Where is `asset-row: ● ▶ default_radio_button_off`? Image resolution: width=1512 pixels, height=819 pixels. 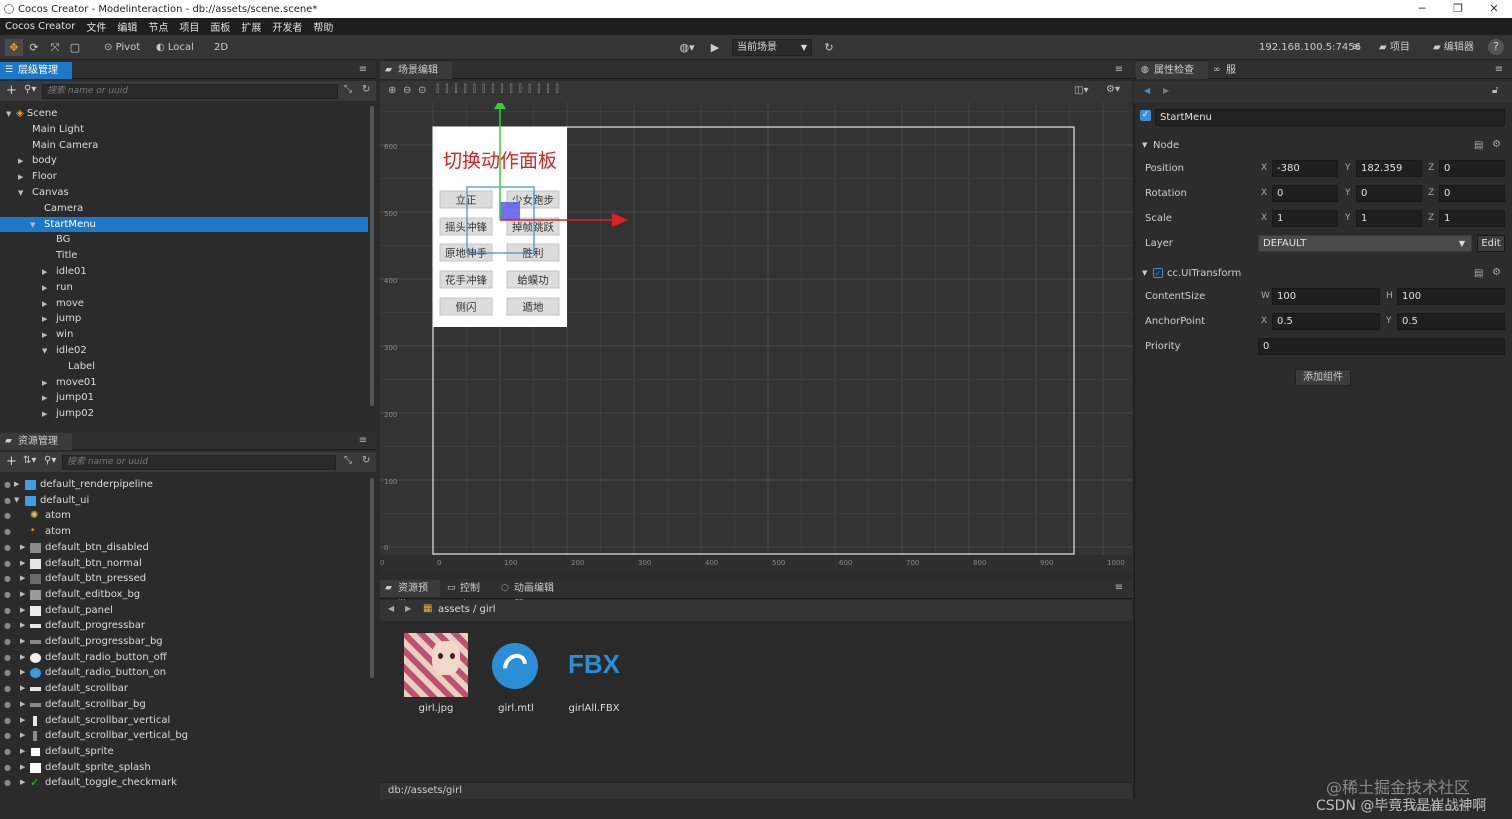
asset-row: ● ▶ default_radio_button_off is located at coordinates (185, 658).